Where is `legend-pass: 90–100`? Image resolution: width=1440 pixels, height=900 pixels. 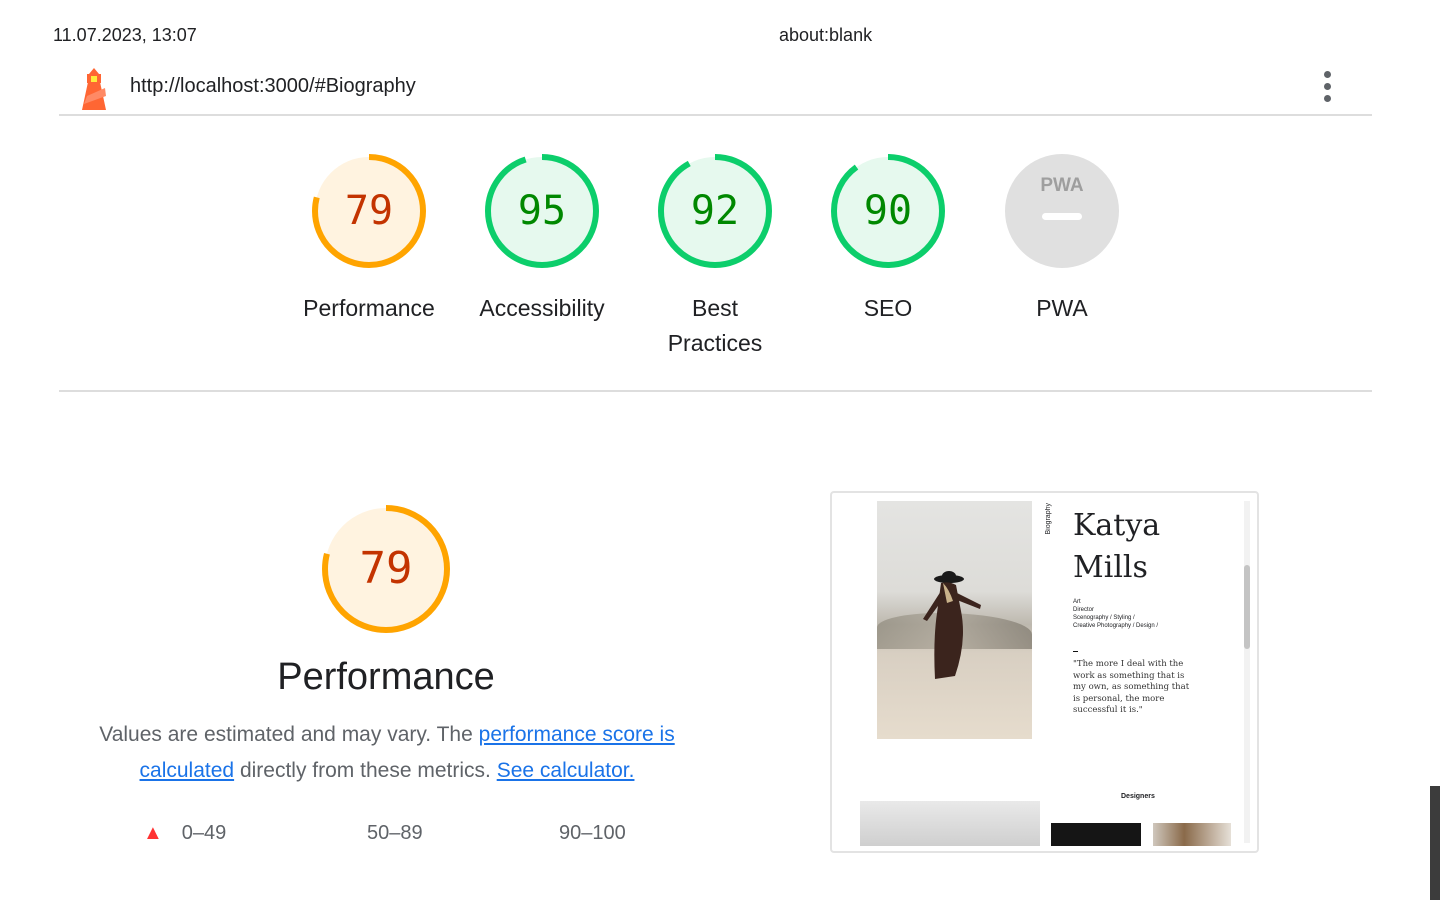 legend-pass: 90–100 is located at coordinates (592, 833).